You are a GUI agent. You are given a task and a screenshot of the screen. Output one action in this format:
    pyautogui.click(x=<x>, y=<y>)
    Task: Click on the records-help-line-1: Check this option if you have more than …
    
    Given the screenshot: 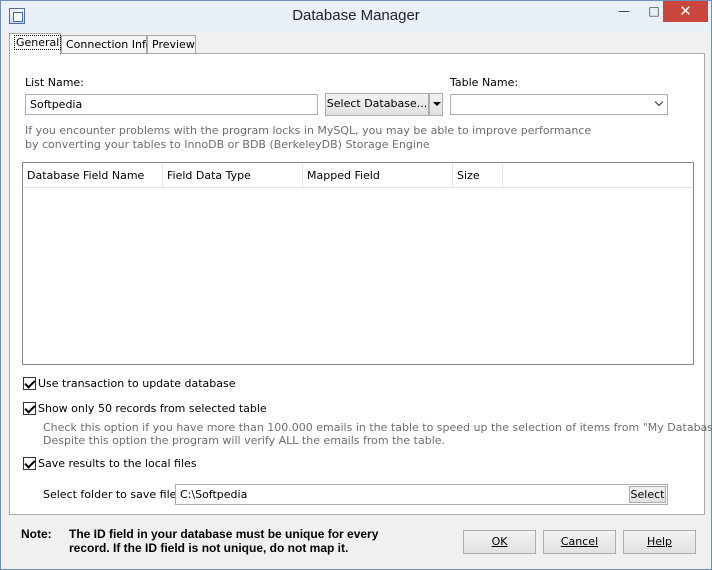 What is the action you would take?
    pyautogui.click(x=377, y=427)
    